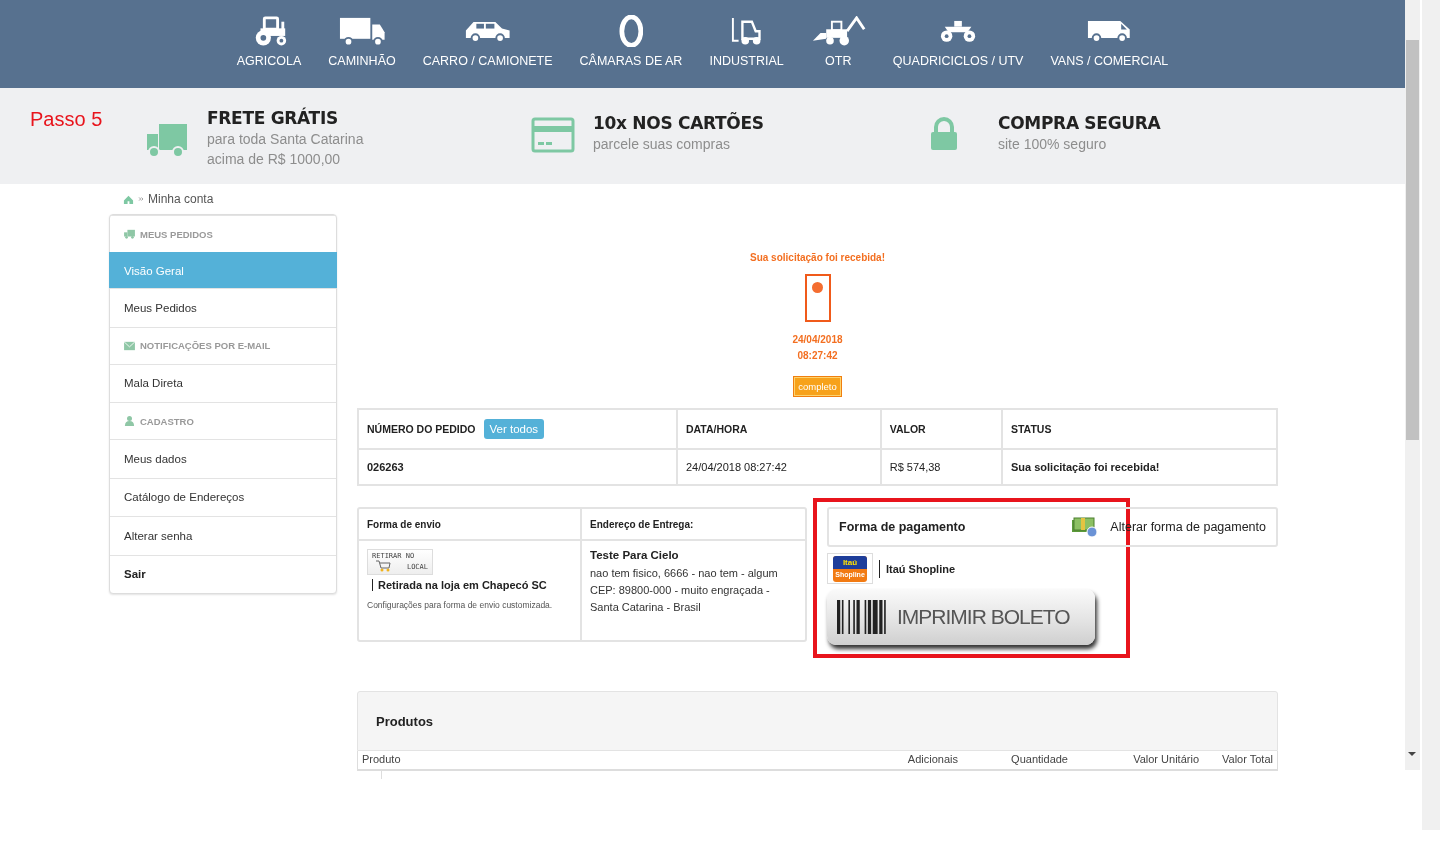  What do you see at coordinates (181, 199) in the screenshot?
I see `breadcrumb-link: Minha conta` at bounding box center [181, 199].